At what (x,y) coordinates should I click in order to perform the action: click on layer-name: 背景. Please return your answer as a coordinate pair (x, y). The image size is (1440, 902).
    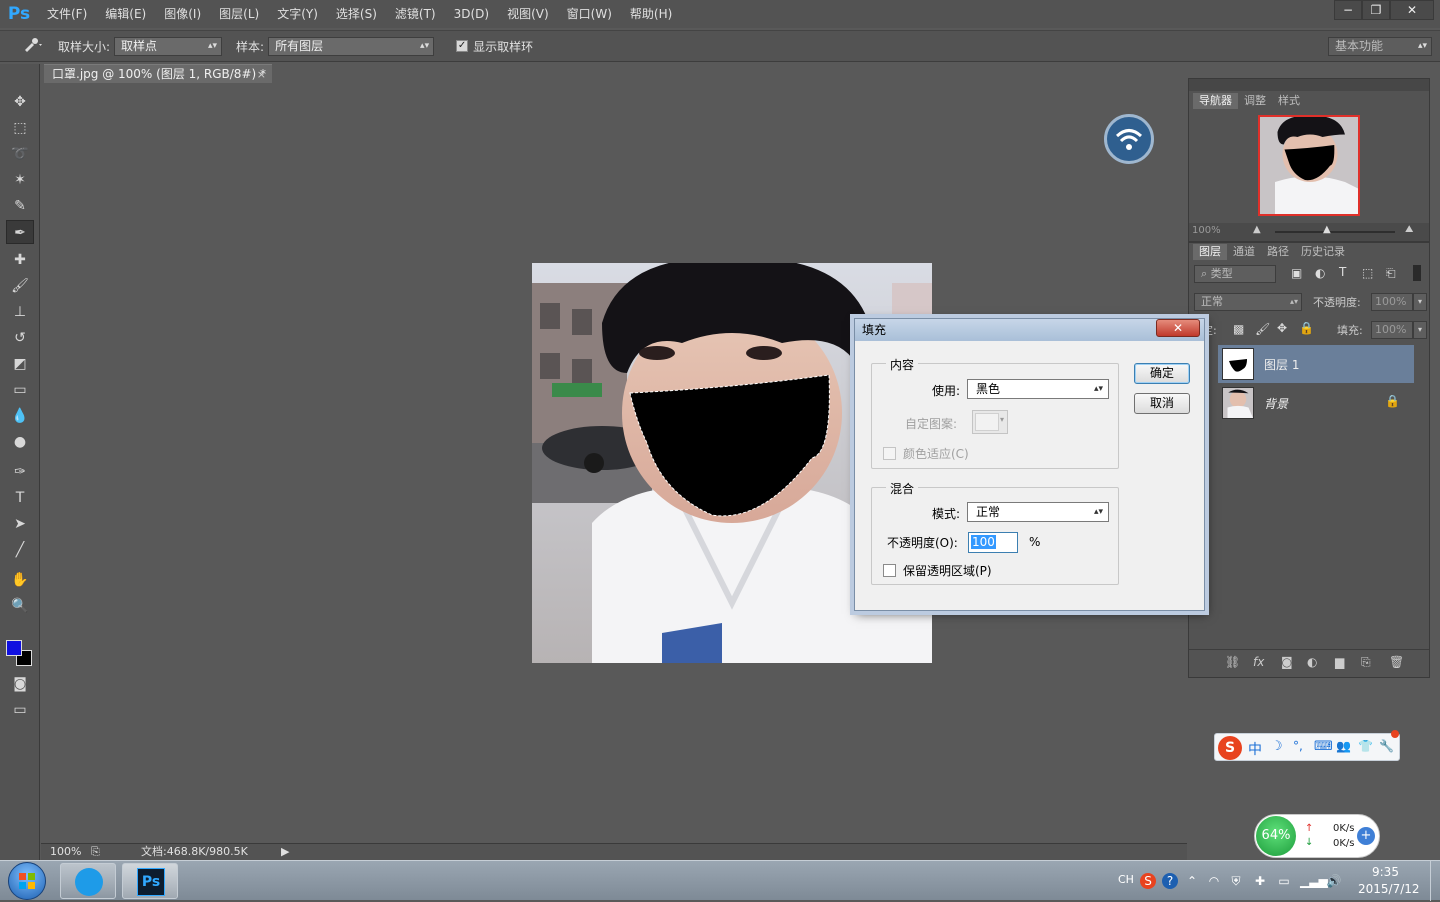
    Looking at the image, I should click on (1276, 403).